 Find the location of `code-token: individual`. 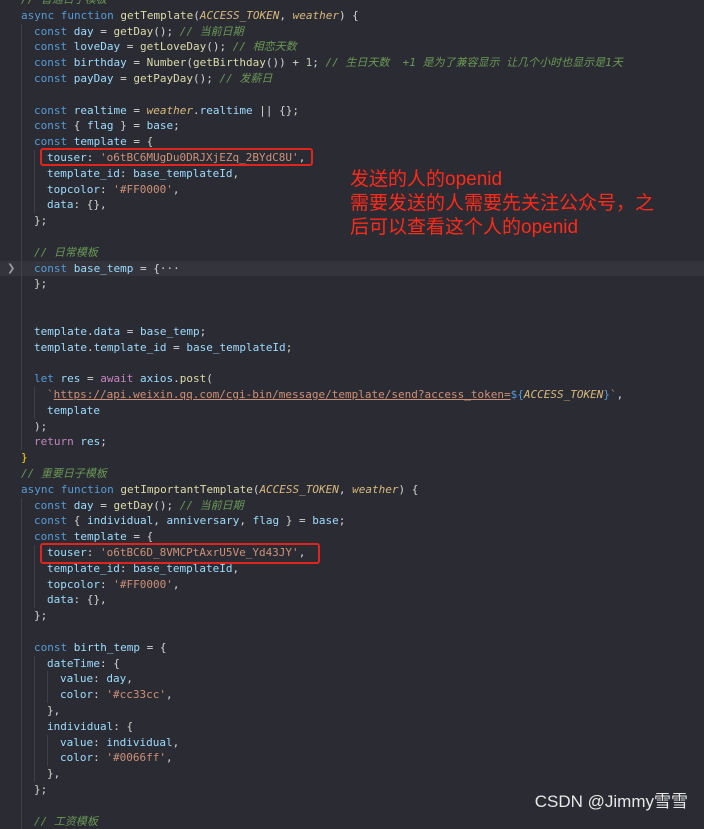

code-token: individual is located at coordinates (80, 726).